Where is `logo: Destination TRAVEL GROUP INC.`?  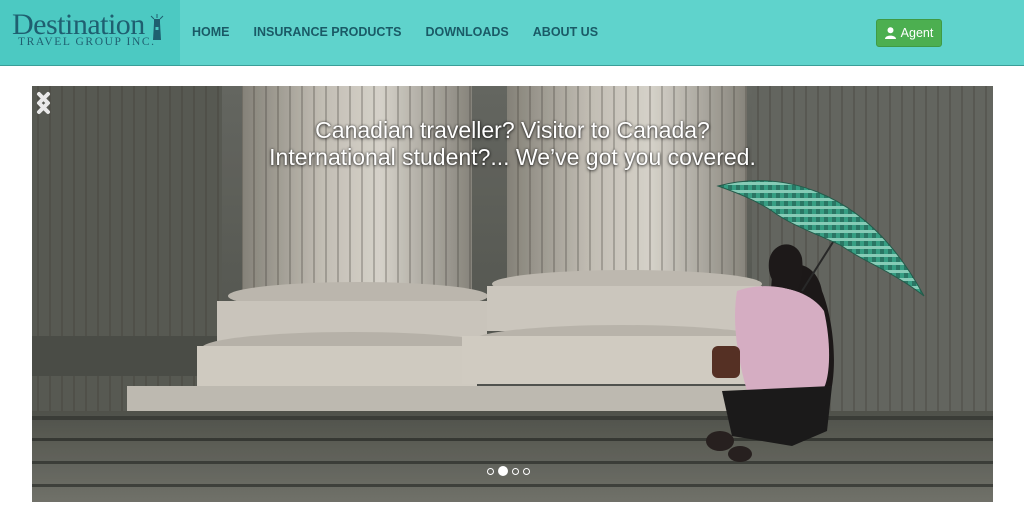 logo: Destination TRAVEL GROUP INC. is located at coordinates (90, 32).